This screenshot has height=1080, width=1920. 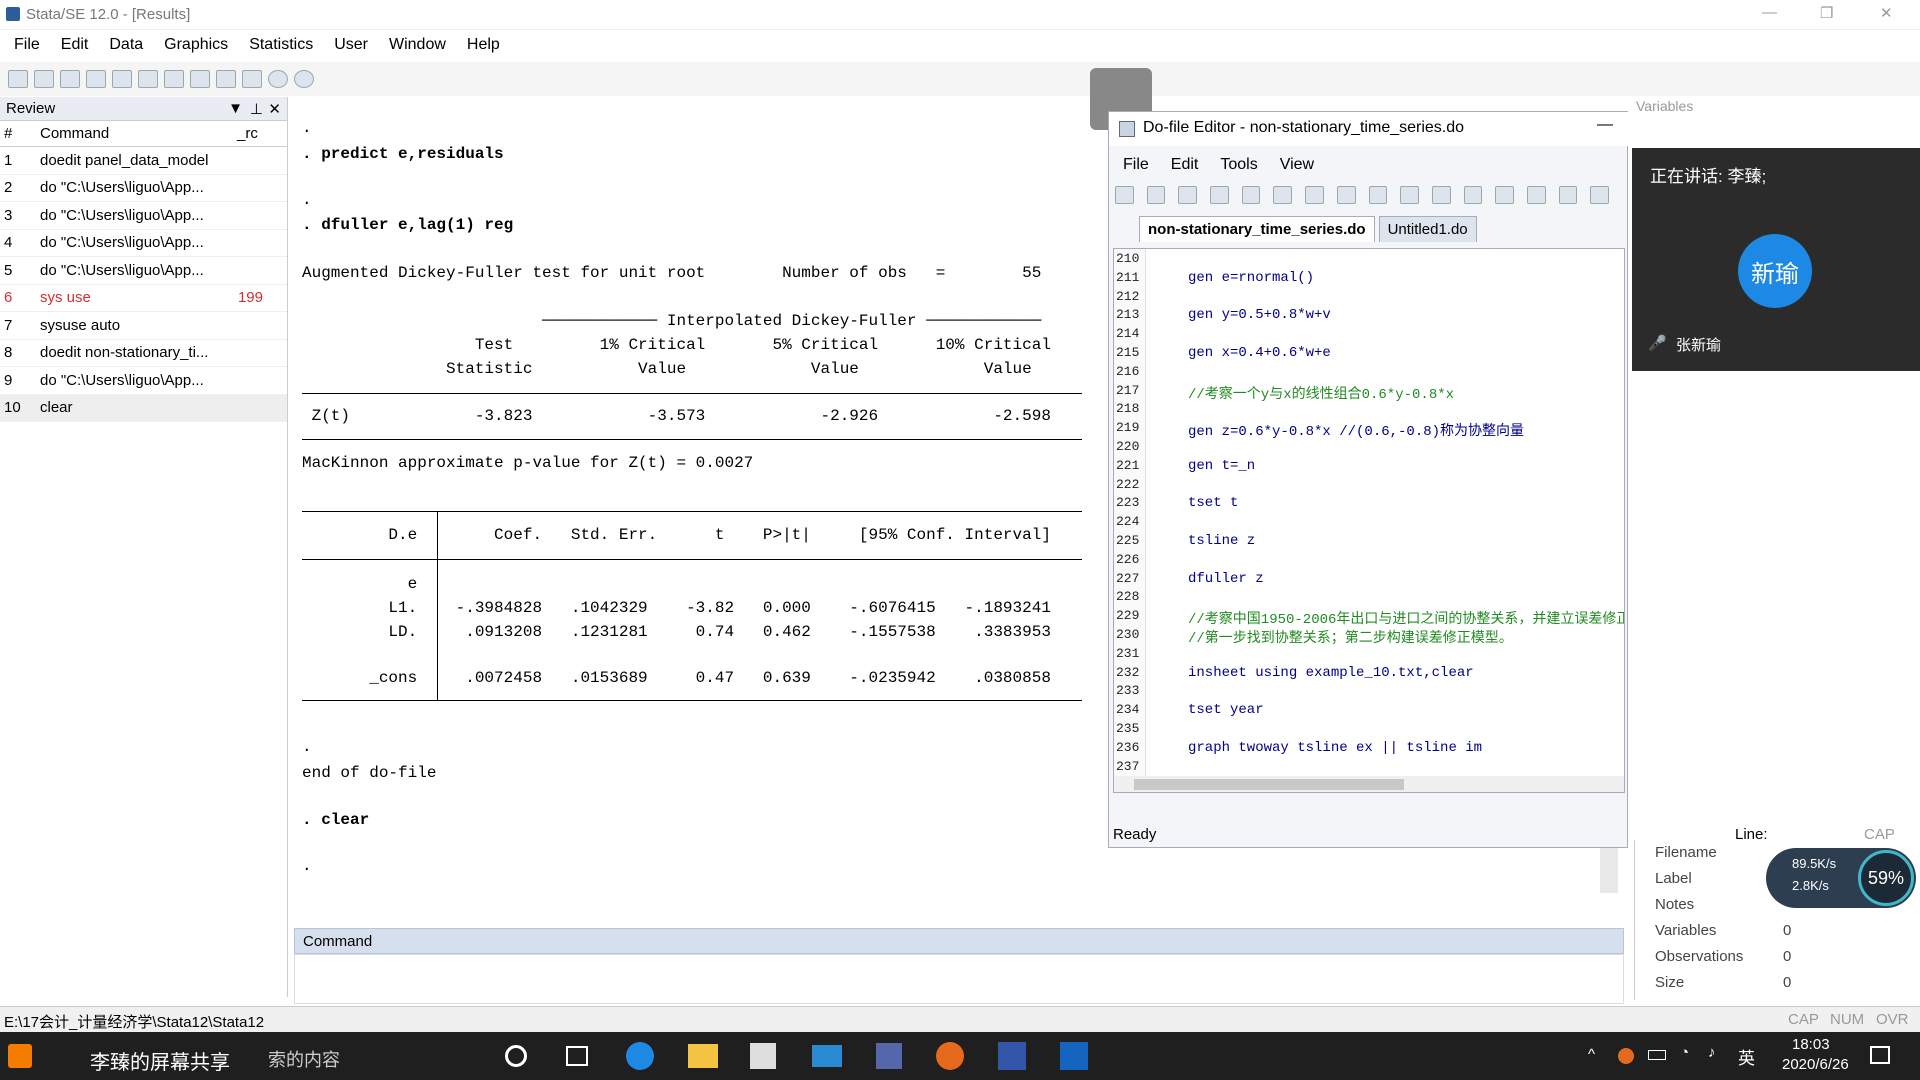 What do you see at coordinates (1815, 1064) in the screenshot?
I see `clock-date: 2020/6/26` at bounding box center [1815, 1064].